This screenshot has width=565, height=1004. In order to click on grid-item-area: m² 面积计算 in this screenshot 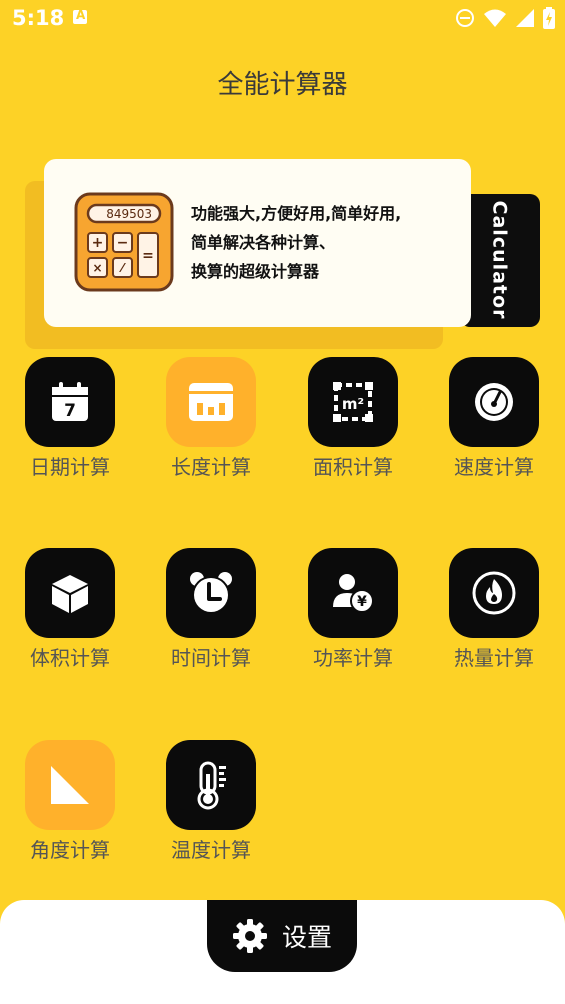, I will do `click(353, 427)`.